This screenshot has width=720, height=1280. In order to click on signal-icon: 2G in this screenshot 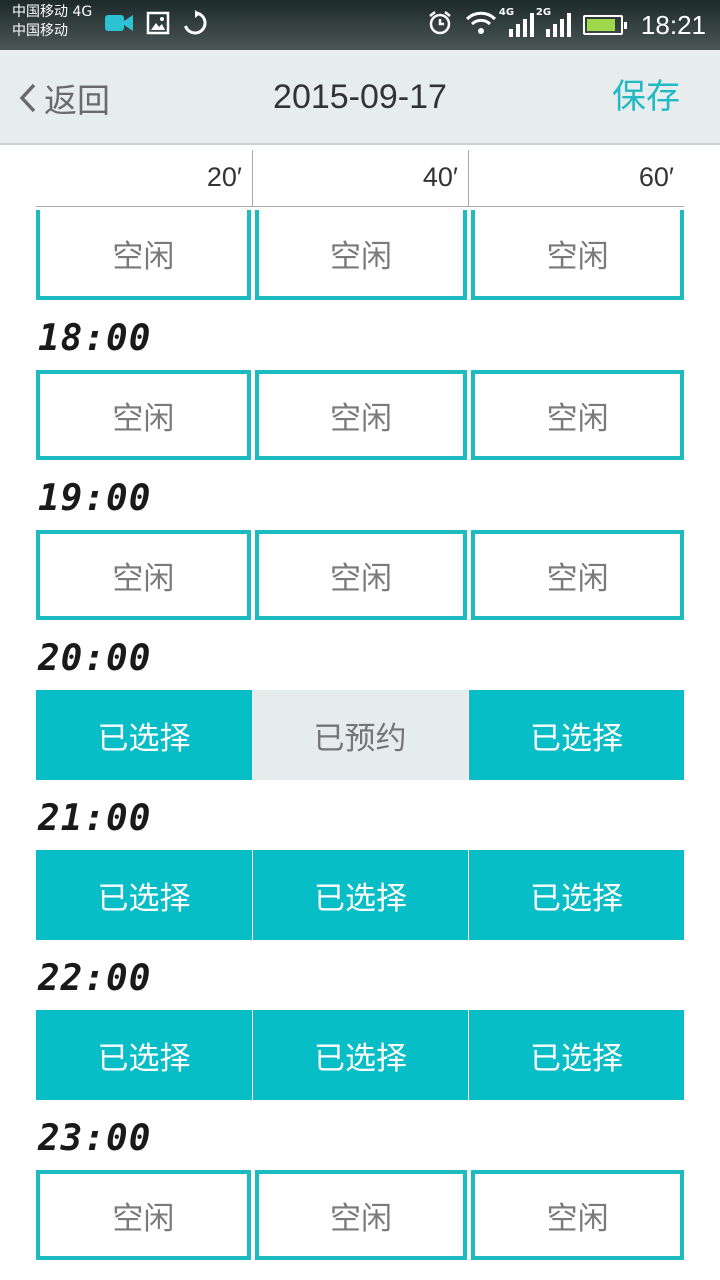, I will do `click(553, 22)`.